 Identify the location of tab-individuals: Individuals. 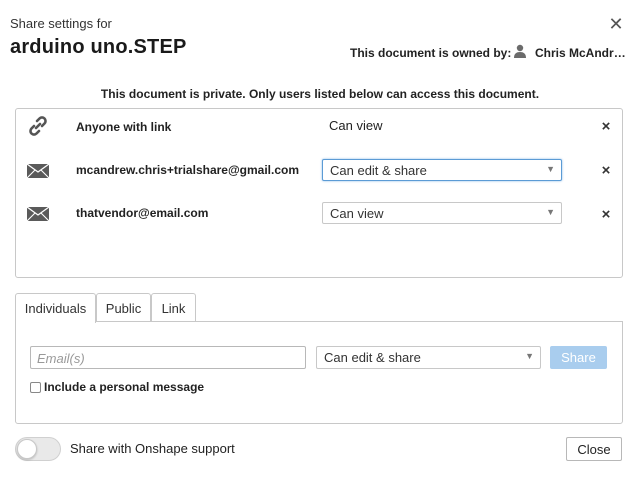
(55, 308).